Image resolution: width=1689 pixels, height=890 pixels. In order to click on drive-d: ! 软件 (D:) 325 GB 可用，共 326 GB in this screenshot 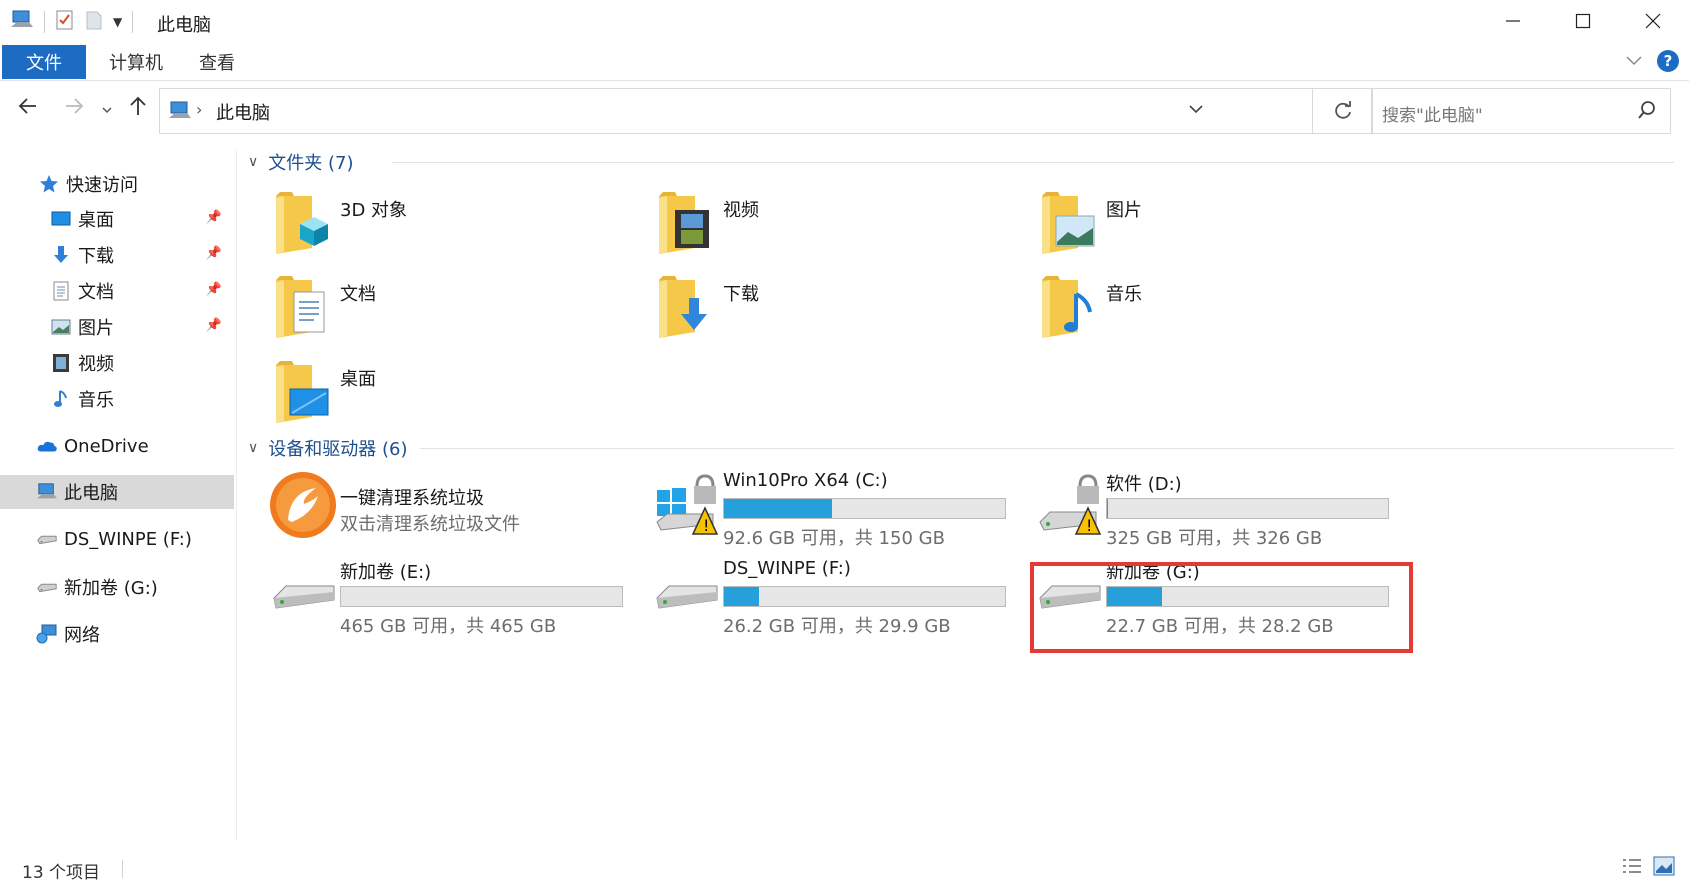, I will do `click(1215, 510)`.